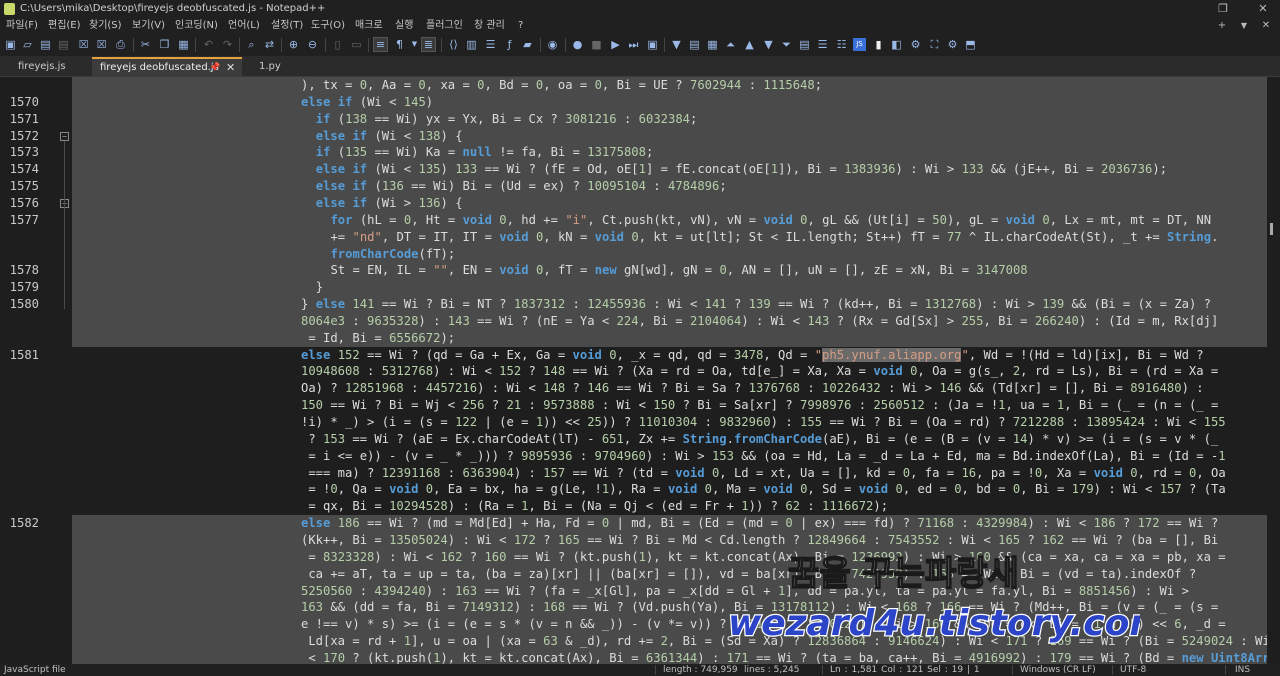  I want to click on bookmark-list-icon: ▤, so click(694, 44).